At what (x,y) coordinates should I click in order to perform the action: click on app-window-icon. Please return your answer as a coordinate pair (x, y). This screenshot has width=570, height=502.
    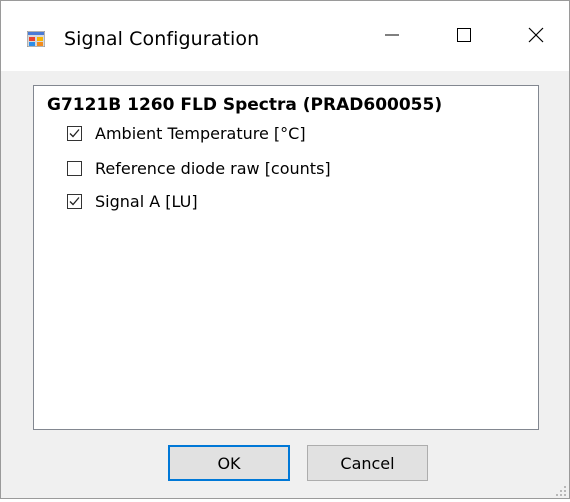
    Looking at the image, I should click on (36, 39).